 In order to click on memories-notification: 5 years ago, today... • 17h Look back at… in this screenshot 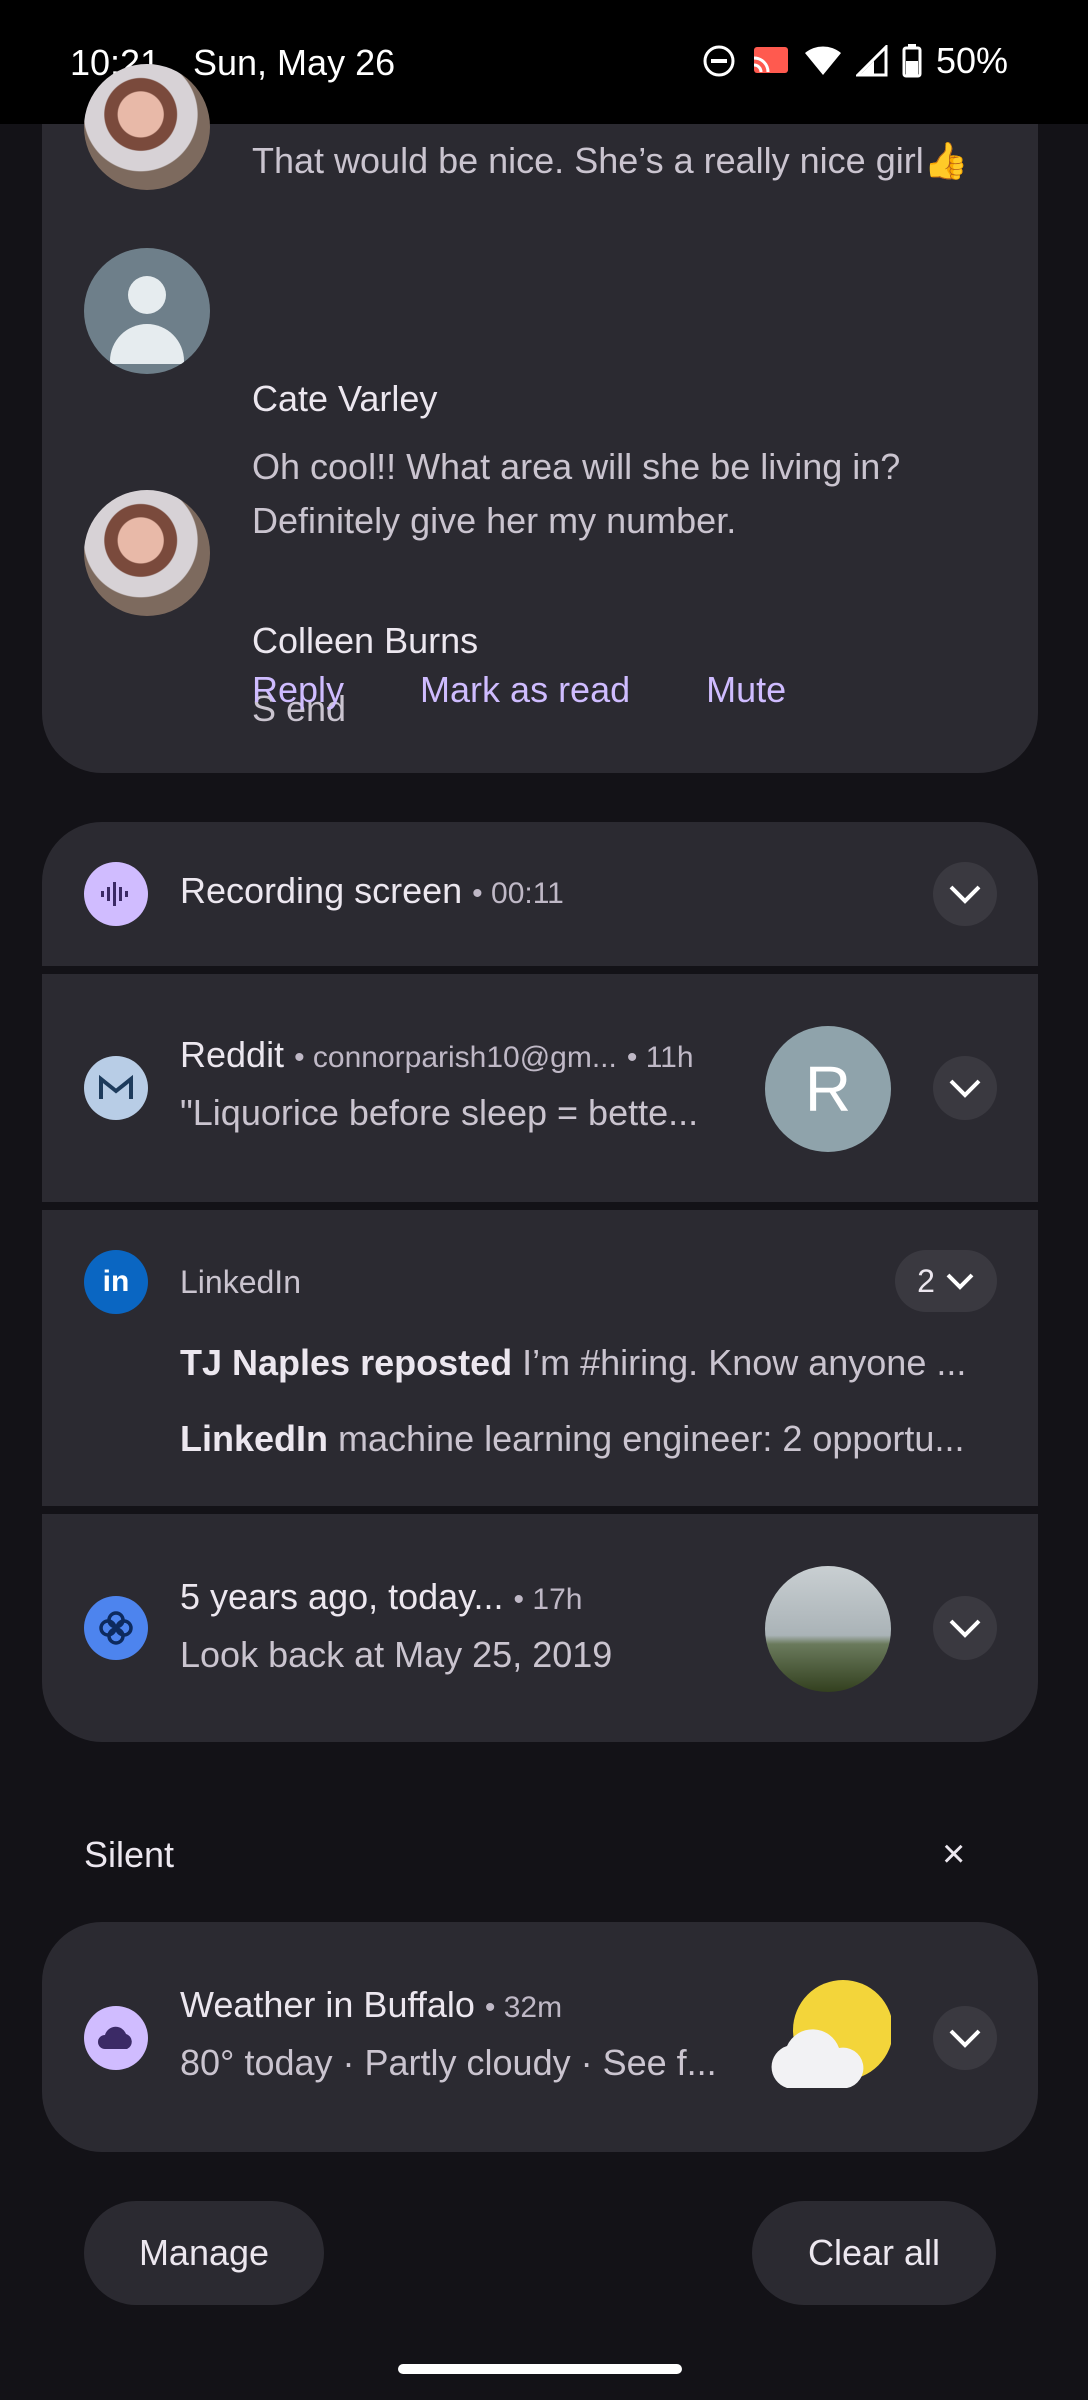, I will do `click(540, 1628)`.